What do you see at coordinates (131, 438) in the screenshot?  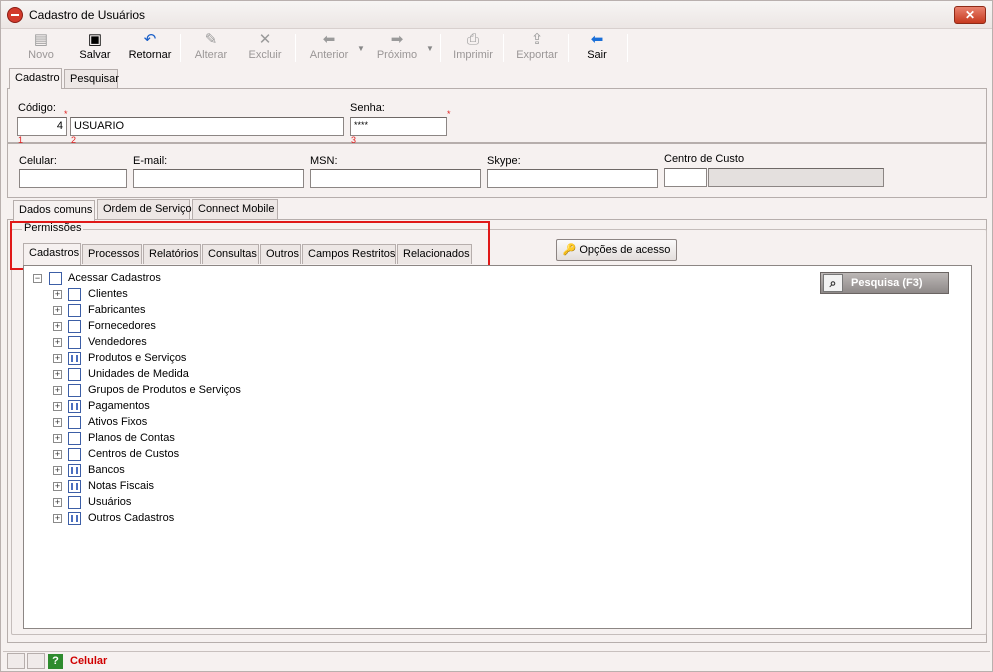 I see `tree-item-label: Planos de Contas` at bounding box center [131, 438].